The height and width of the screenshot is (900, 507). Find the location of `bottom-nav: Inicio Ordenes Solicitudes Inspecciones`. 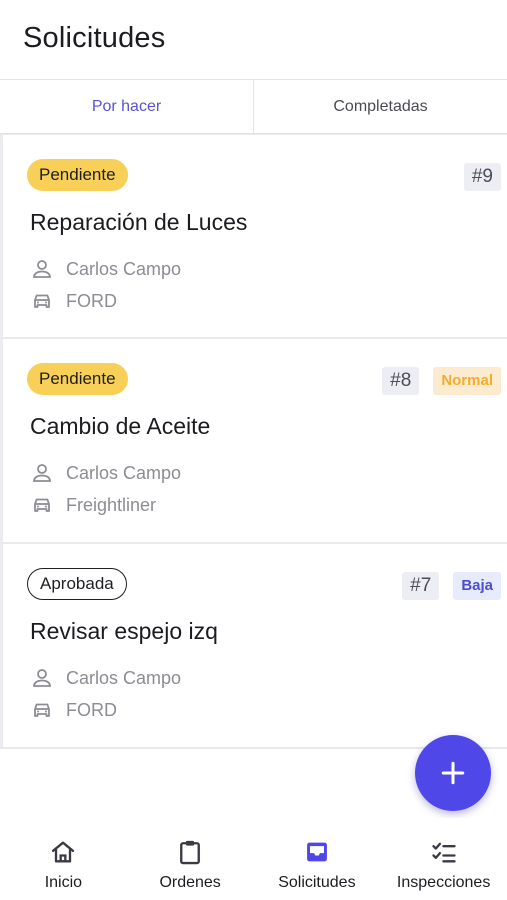

bottom-nav: Inicio Ordenes Solicitudes Inspecciones is located at coordinates (253, 859).